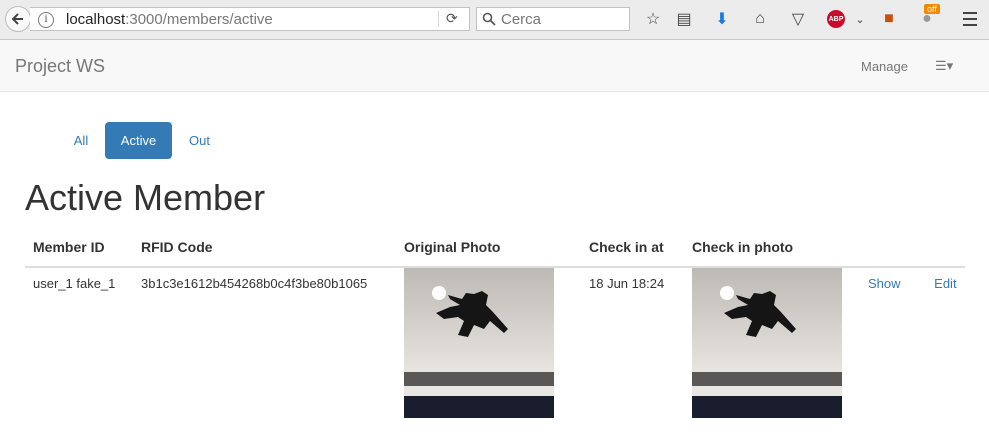 This screenshot has width=989, height=439. I want to click on cell-actions: Show Edit, so click(912, 353).